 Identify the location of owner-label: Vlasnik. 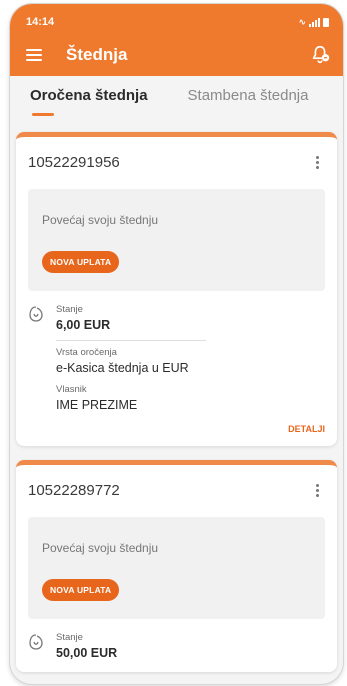
(71, 389).